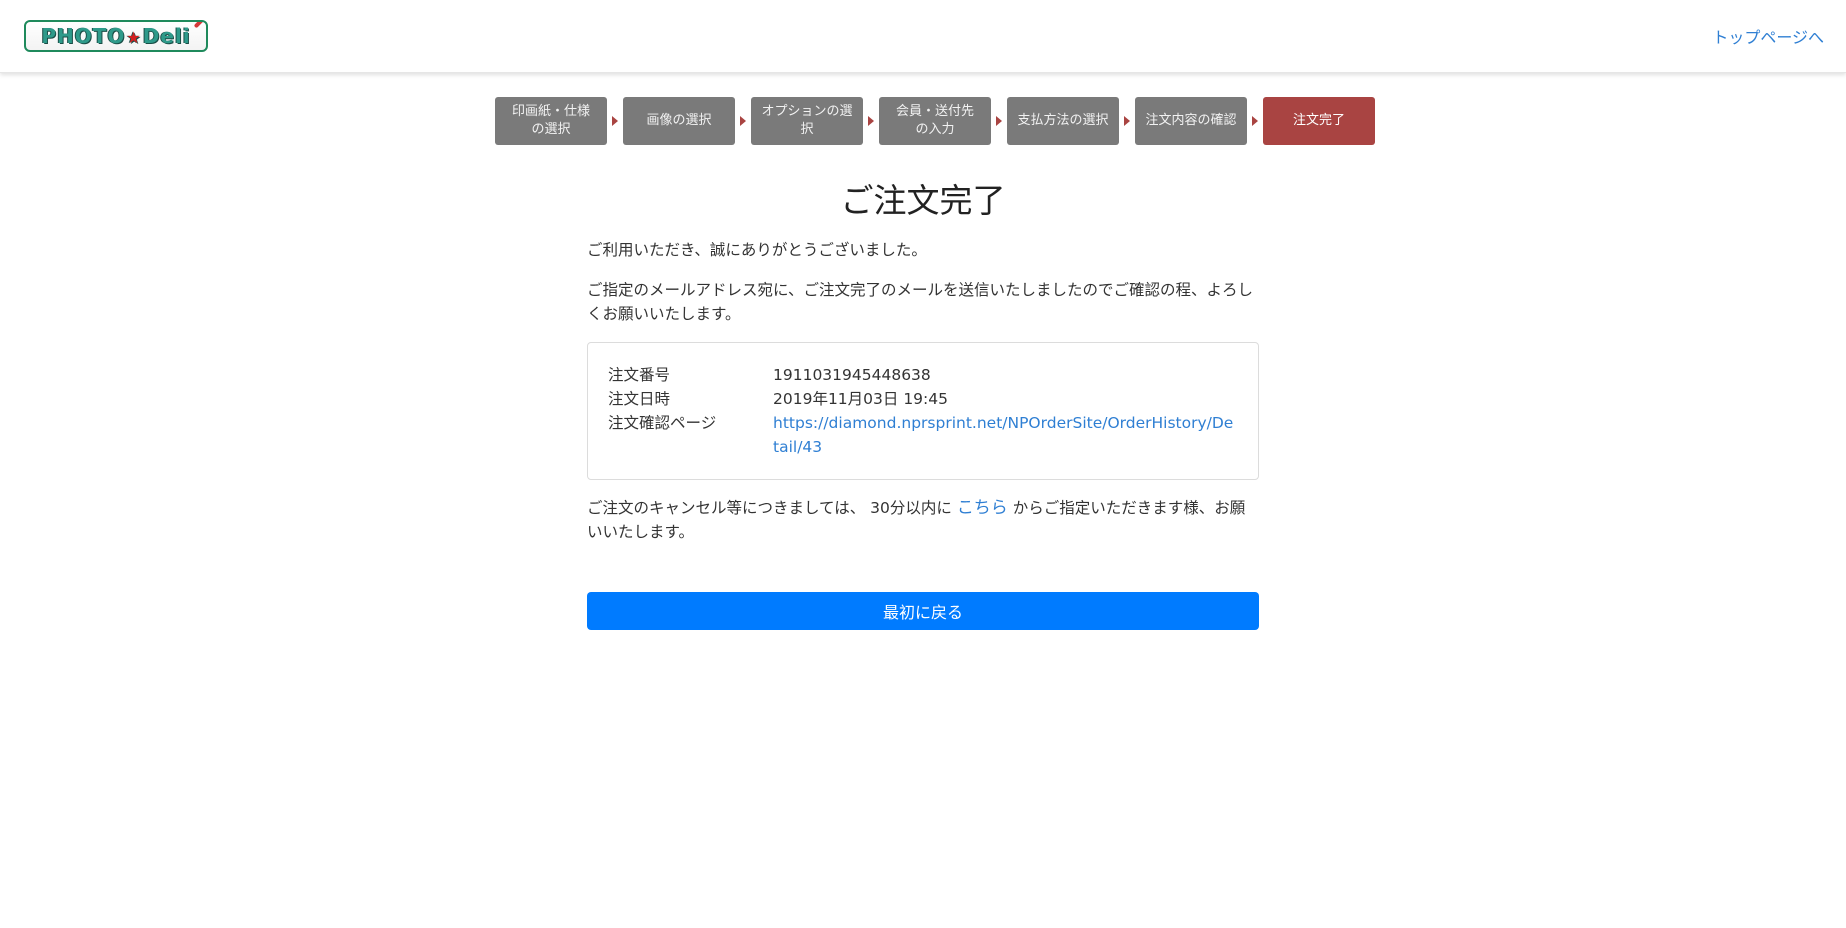 Image resolution: width=1846 pixels, height=928 pixels. What do you see at coordinates (1319, 121) in the screenshot?
I see `step-order-complete: 注文完了` at bounding box center [1319, 121].